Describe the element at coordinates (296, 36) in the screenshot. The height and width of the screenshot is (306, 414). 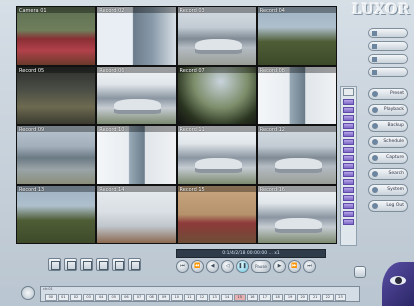
I see `camera-view: Record 04` at that location.